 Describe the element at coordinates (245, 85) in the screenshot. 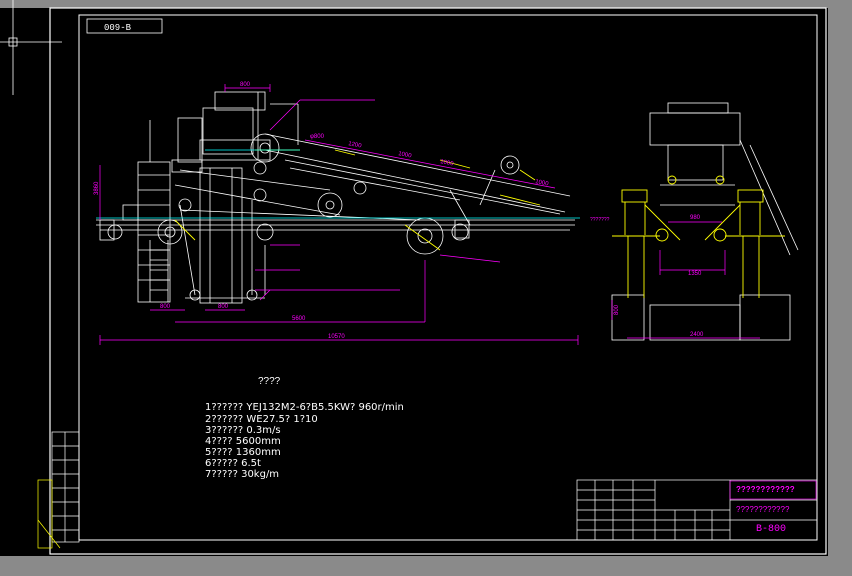

I see `dim-top-width: 800` at that location.